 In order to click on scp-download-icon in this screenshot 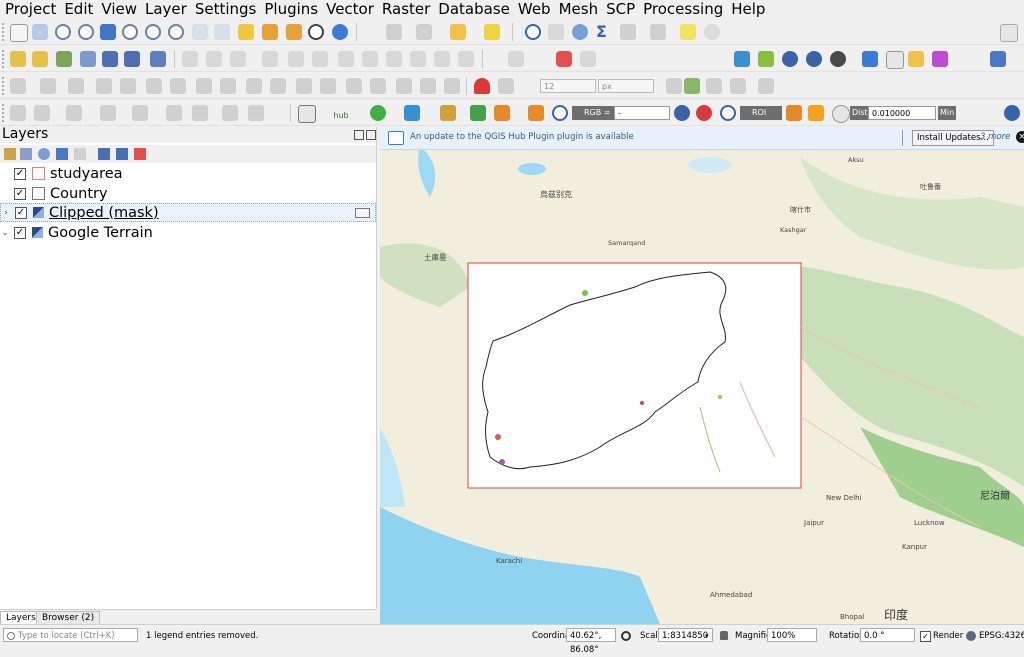, I will do `click(814, 59)`.